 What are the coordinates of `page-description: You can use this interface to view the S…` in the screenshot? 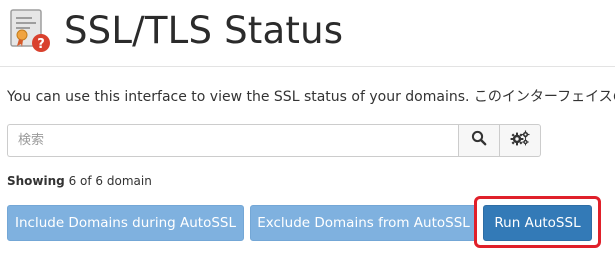 It's located at (311, 97).